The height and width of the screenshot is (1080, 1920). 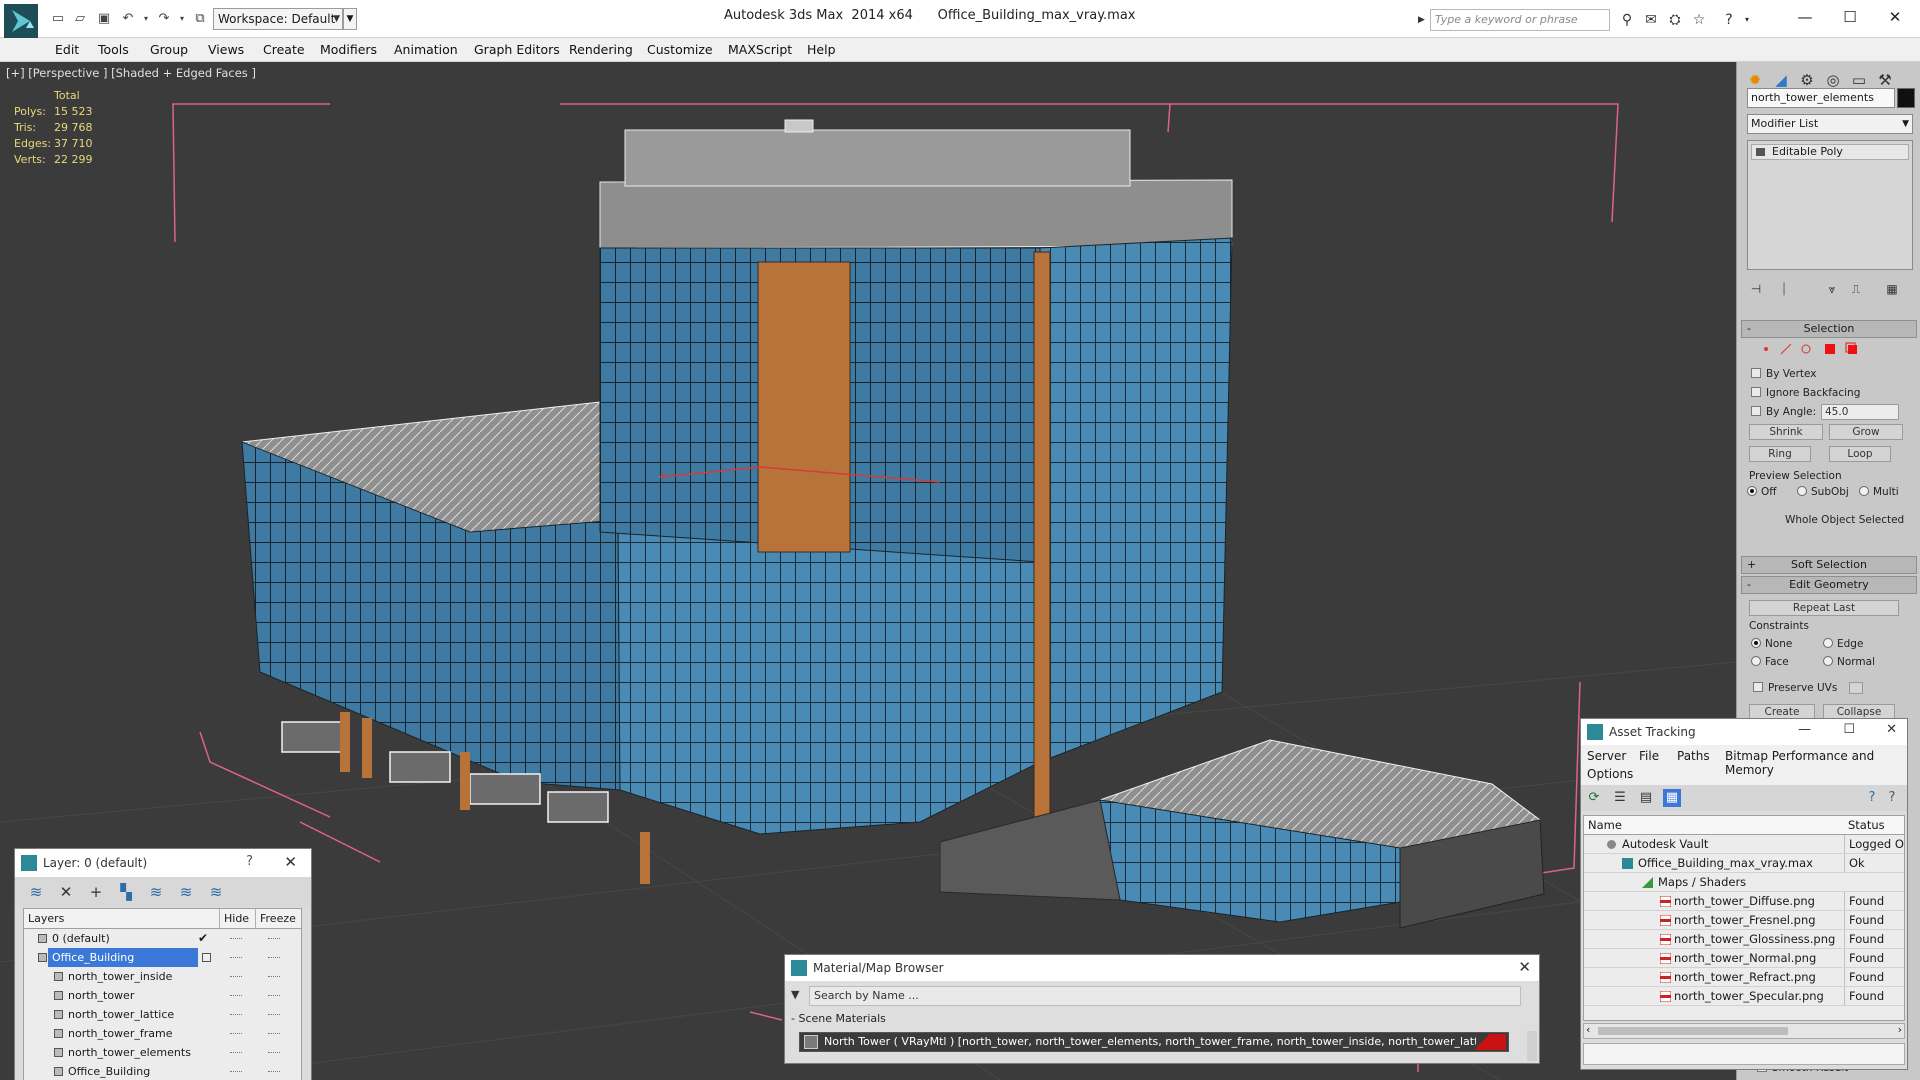 What do you see at coordinates (162, 1014) in the screenshot?
I see `layer-row-north-tower-lattice: north_tower_lattice` at bounding box center [162, 1014].